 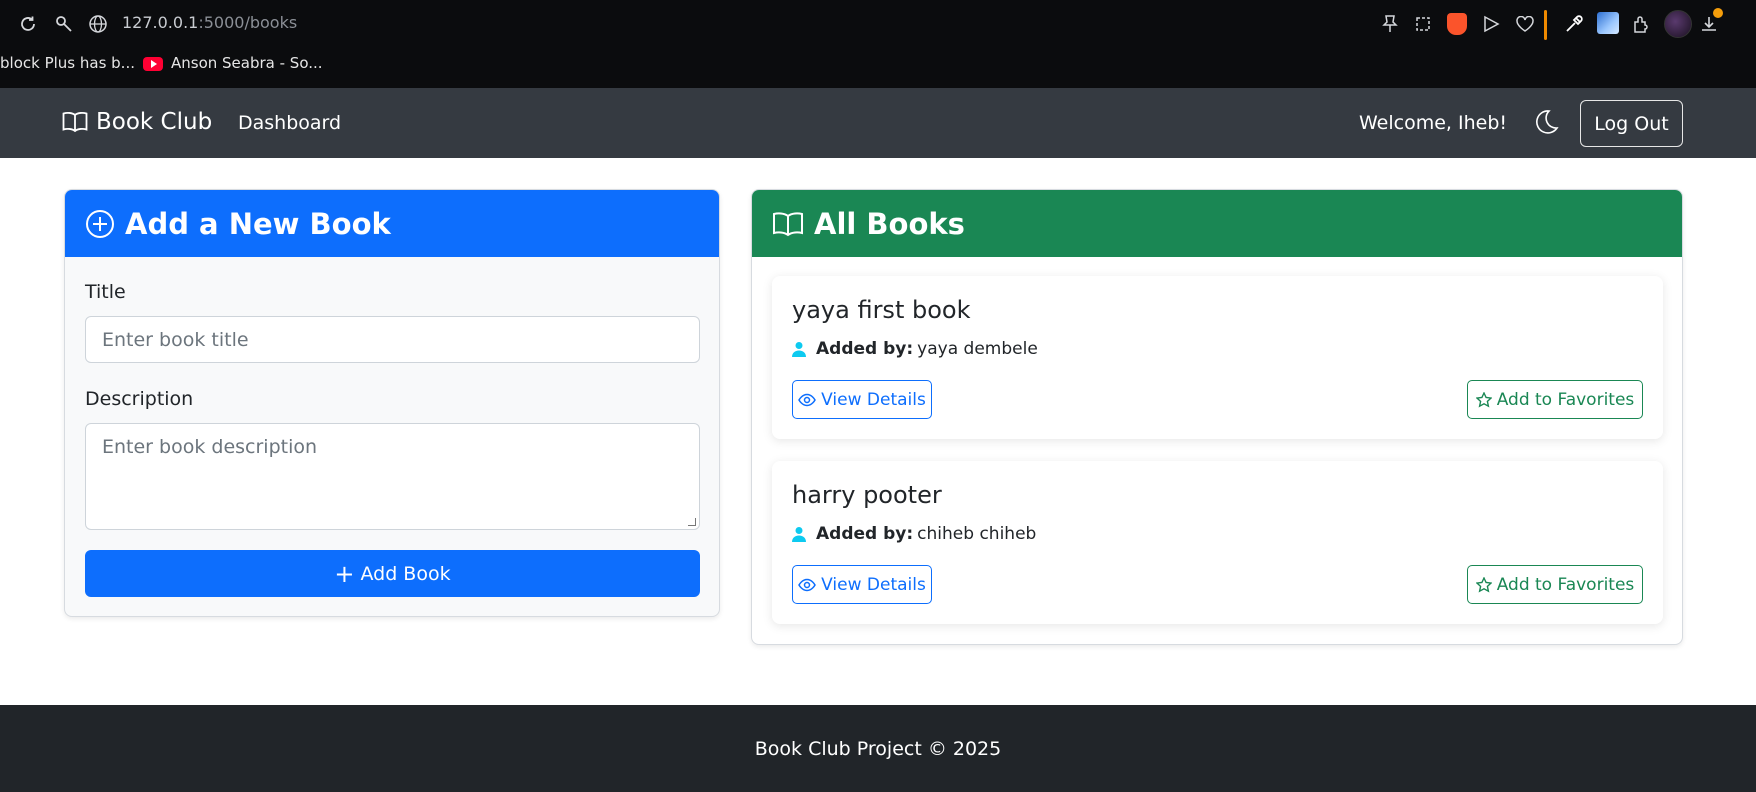 What do you see at coordinates (1423, 24) in the screenshot?
I see `screenshot-icon` at bounding box center [1423, 24].